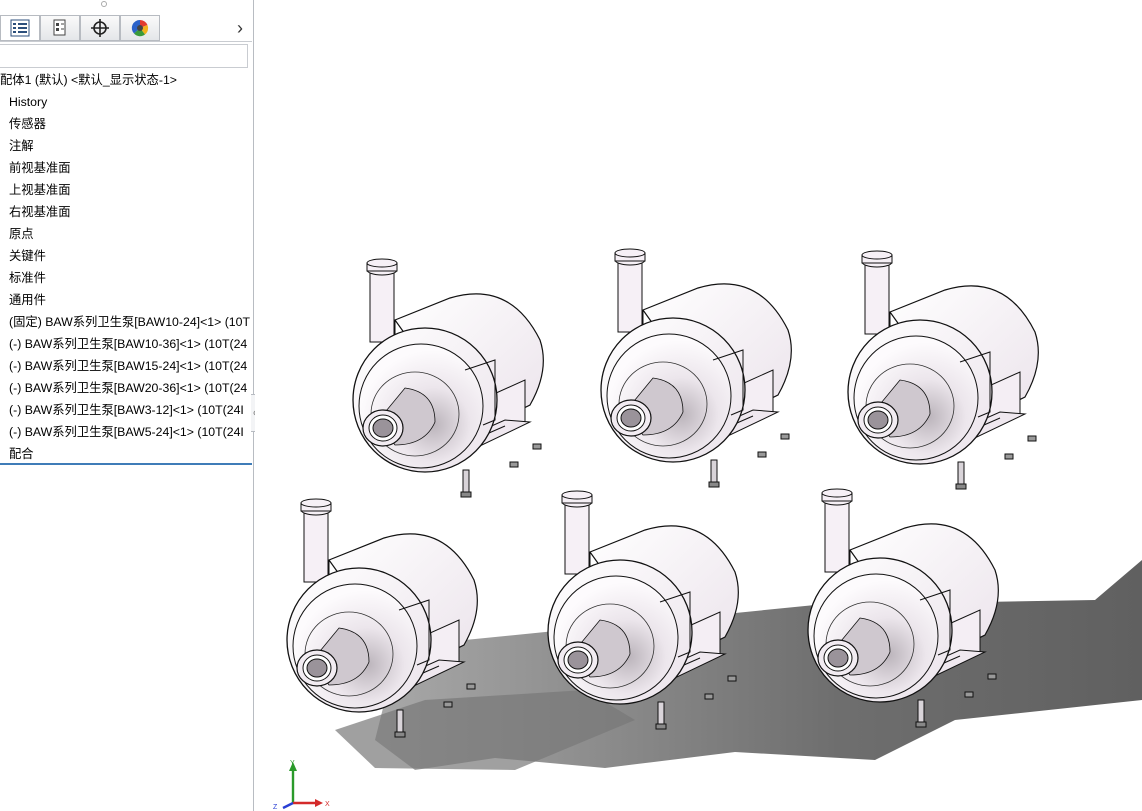 The width and height of the screenshot is (1142, 811). I want to click on tabs-overflow-button: ›, so click(240, 28).